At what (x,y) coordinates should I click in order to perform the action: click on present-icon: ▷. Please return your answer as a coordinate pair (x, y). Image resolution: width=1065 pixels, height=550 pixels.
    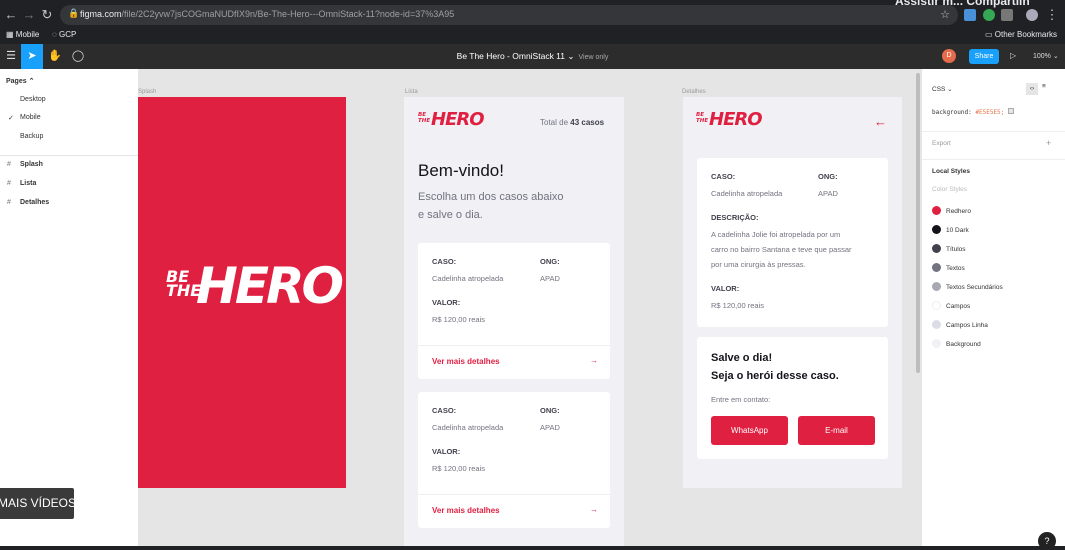
    Looking at the image, I should click on (1013, 55).